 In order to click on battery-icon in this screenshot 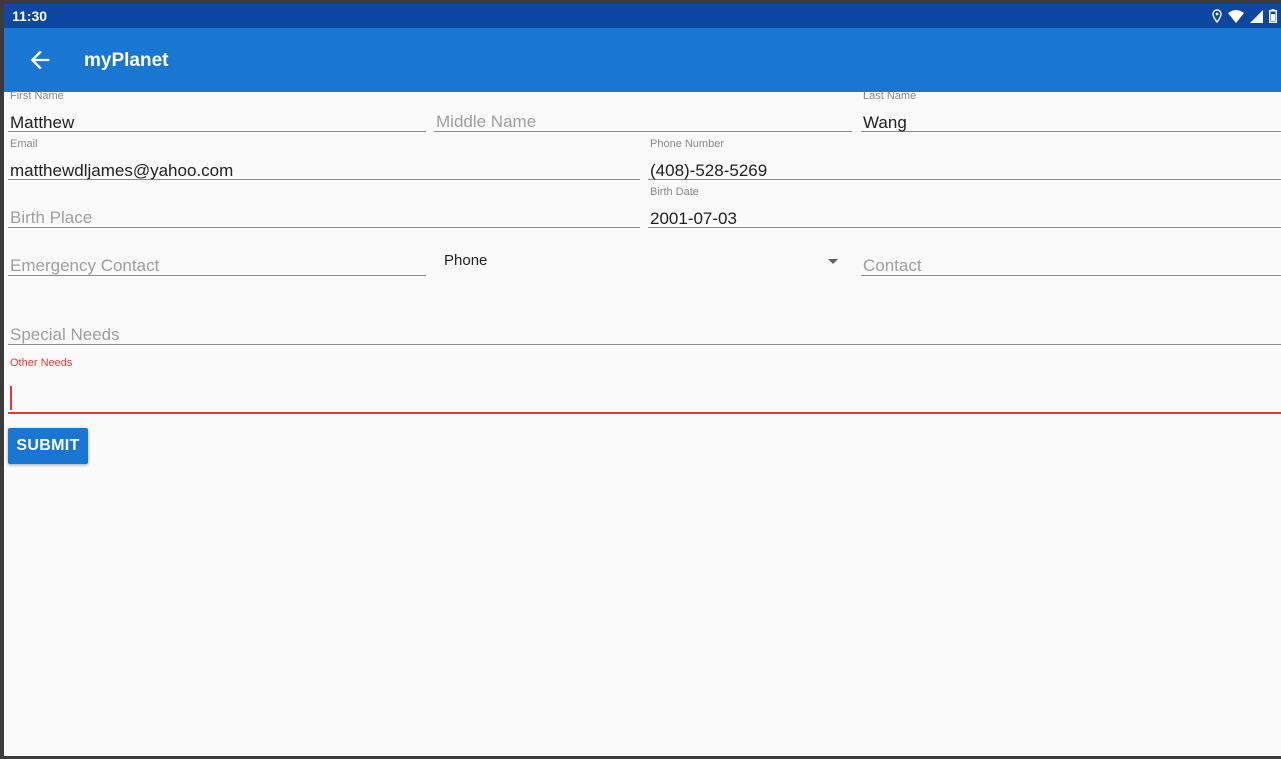, I will do `click(1273, 16)`.